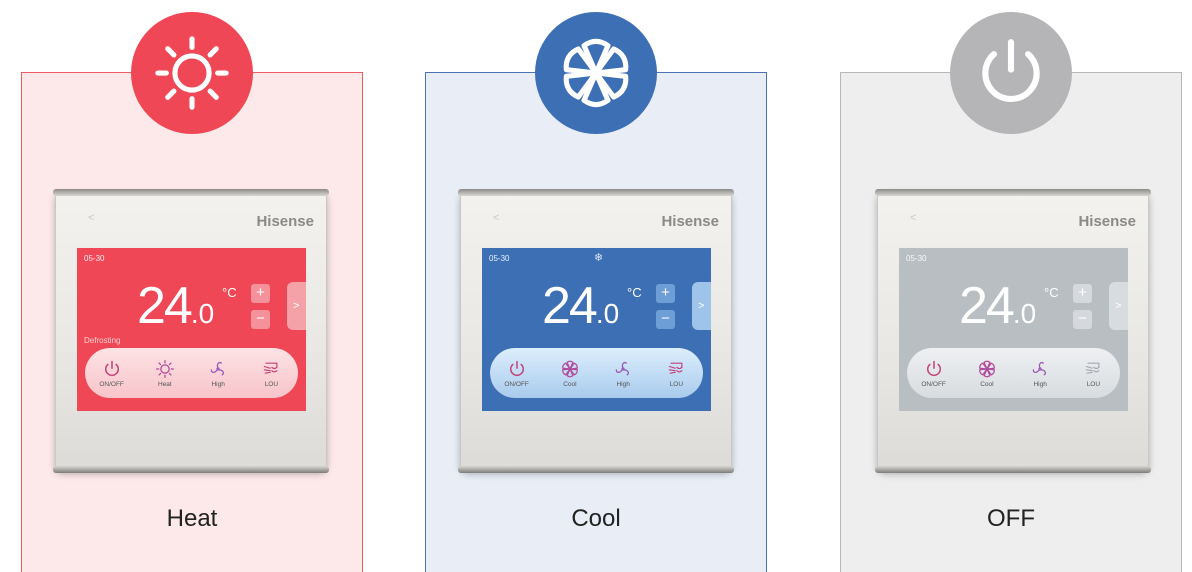 The image size is (1192, 572). I want to click on mode-label: OFF, so click(1011, 518).